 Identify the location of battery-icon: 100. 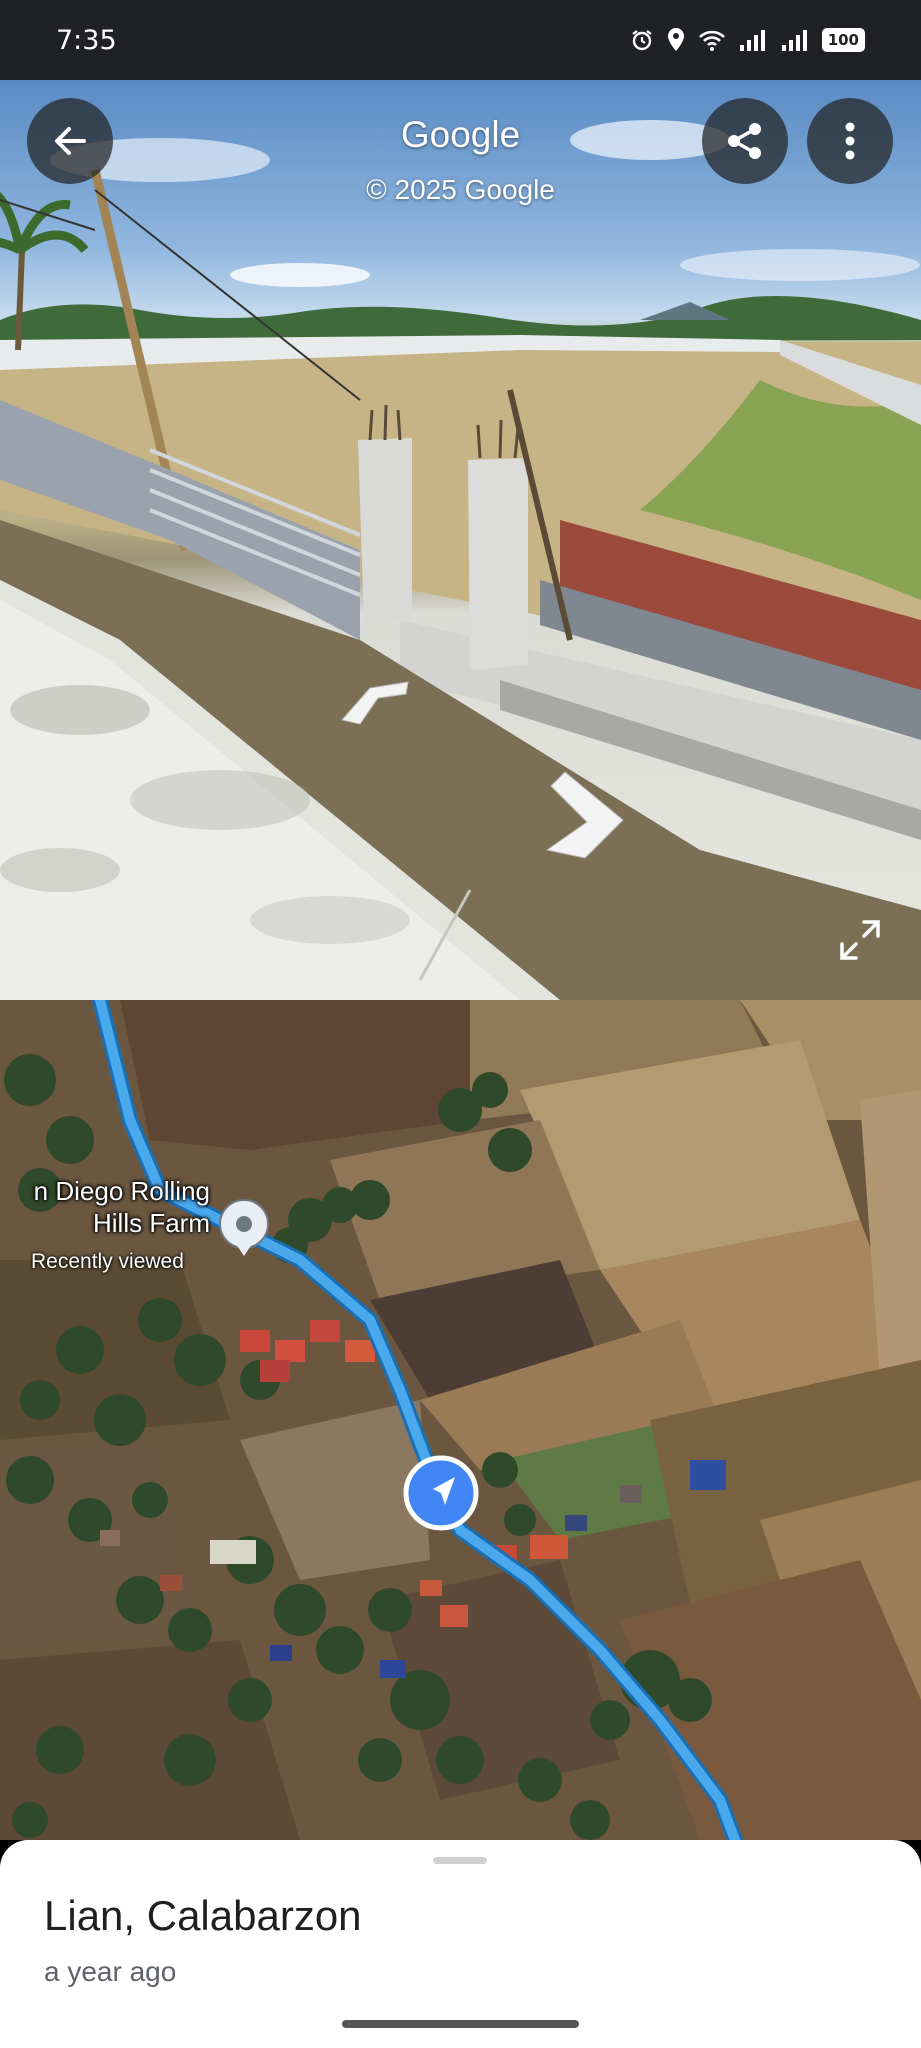
(843, 40).